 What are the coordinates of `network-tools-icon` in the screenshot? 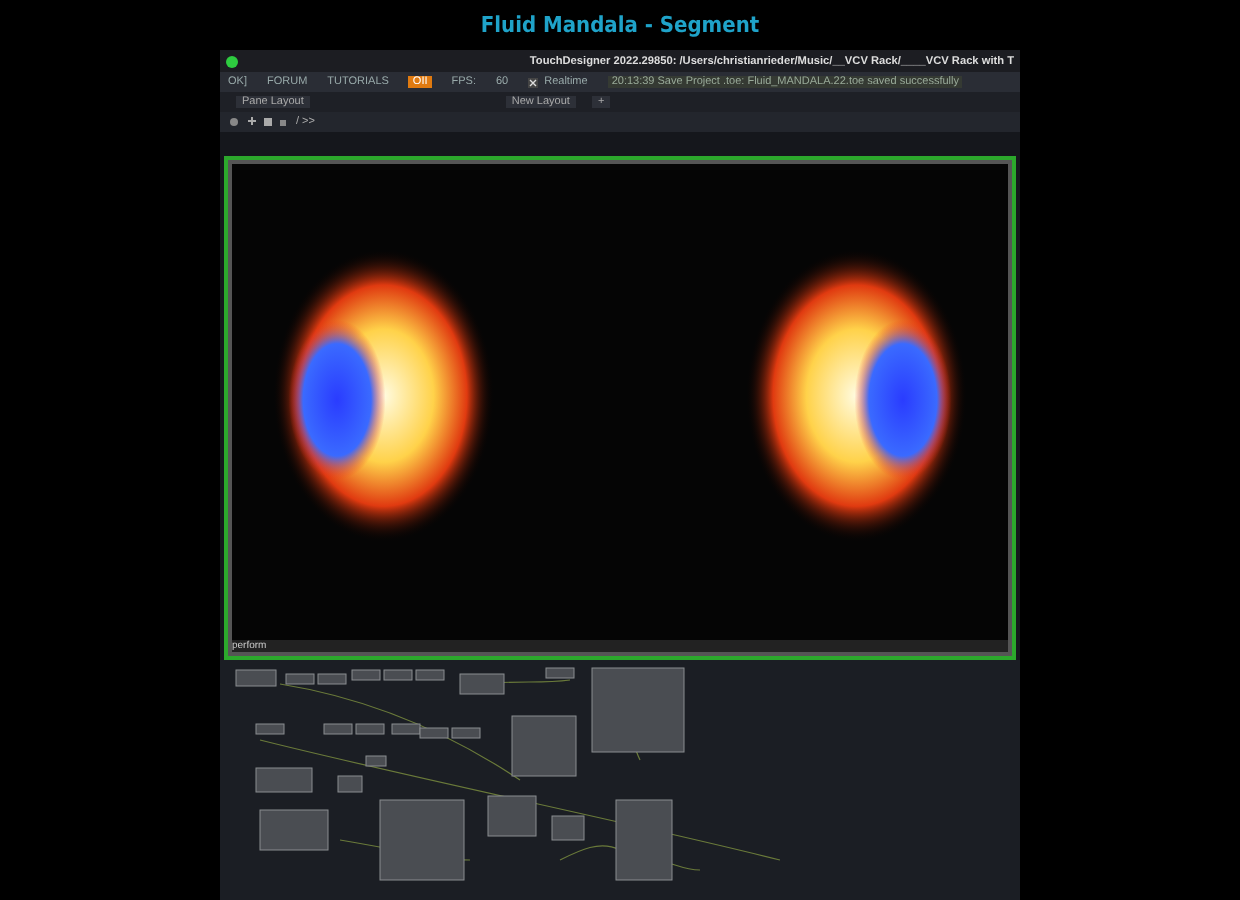 It's located at (258, 122).